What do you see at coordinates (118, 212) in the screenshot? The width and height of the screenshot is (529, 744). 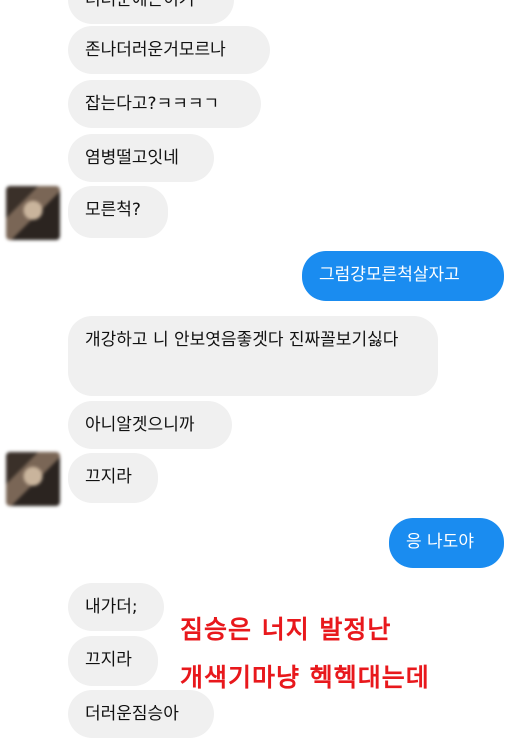 I see `message-bubble-incoming: 모른척?` at bounding box center [118, 212].